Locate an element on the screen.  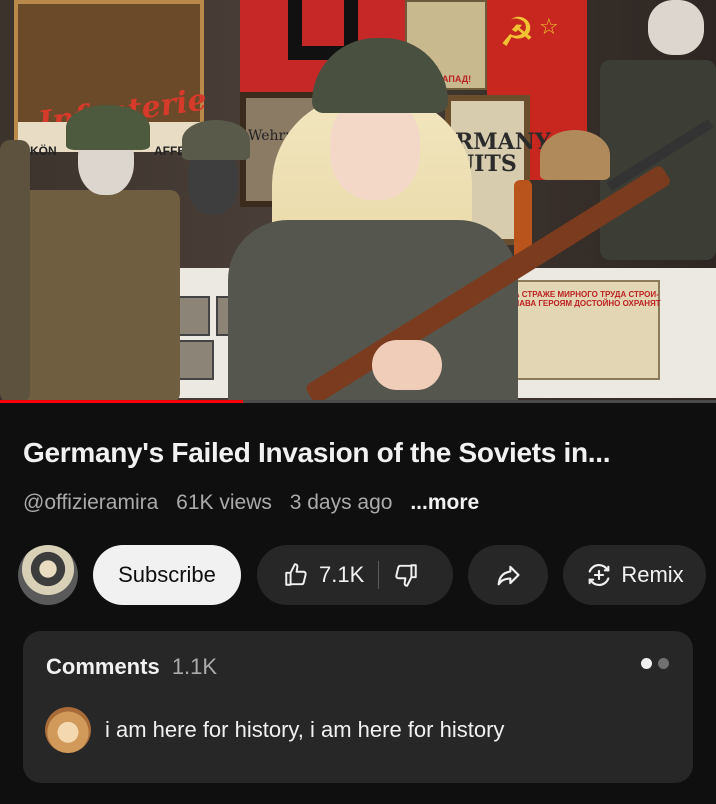
commenter-avatar is located at coordinates (68, 730).